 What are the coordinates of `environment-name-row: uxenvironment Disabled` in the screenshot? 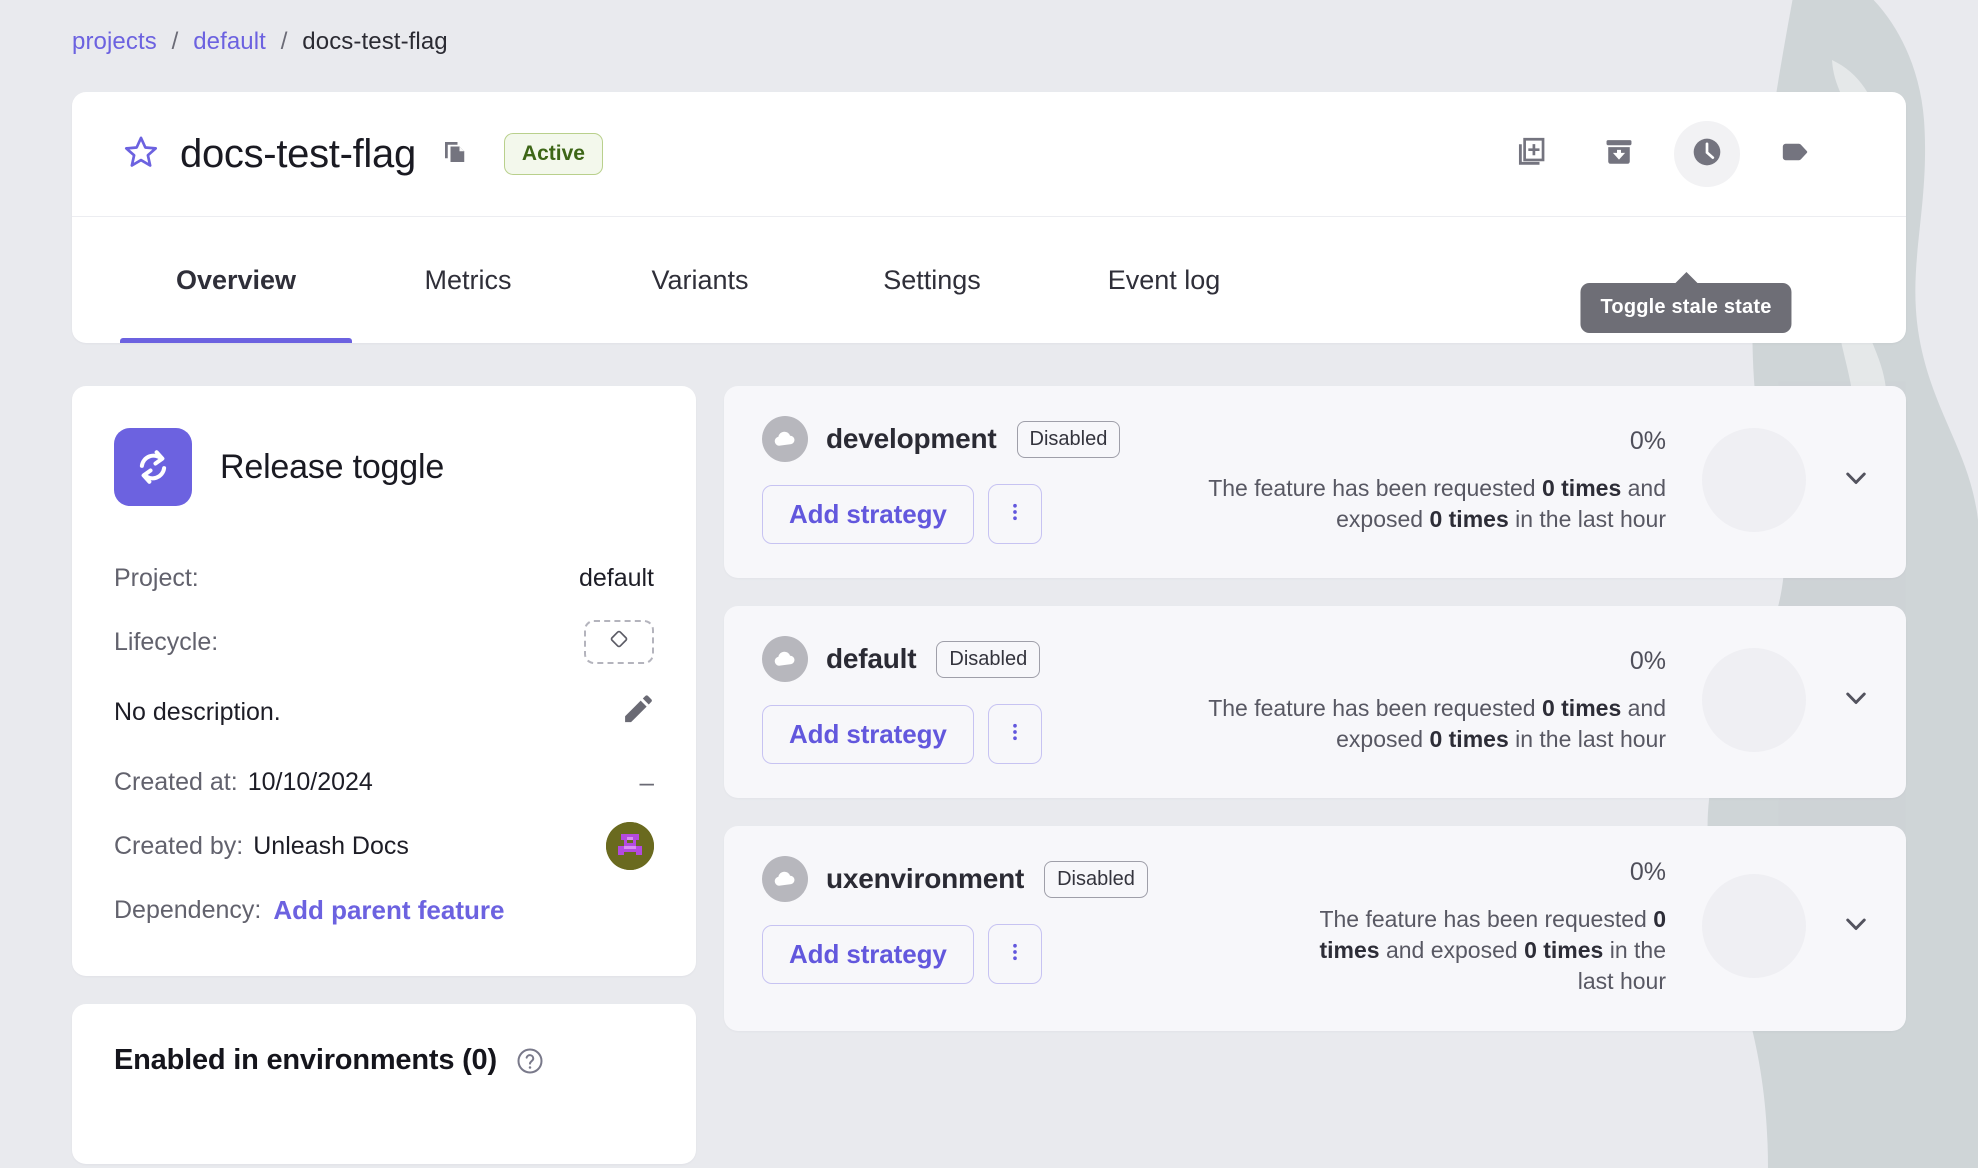 It's located at (955, 879).